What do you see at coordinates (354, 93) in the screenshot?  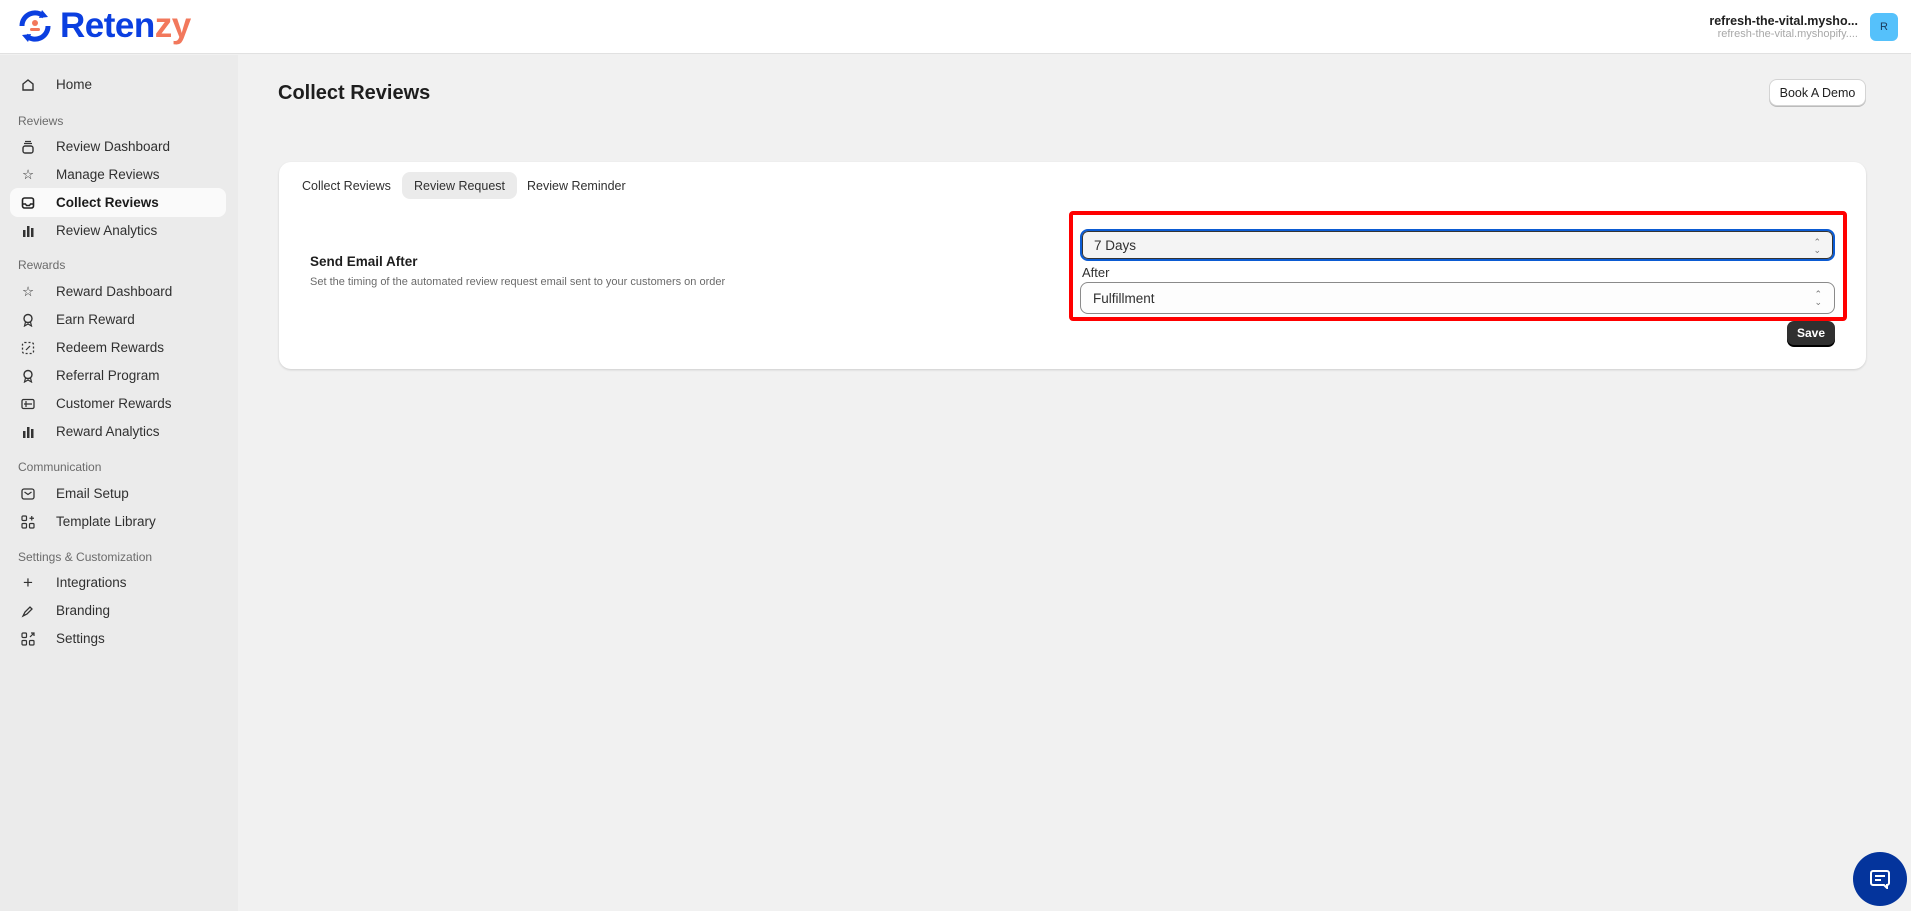 I see `page-title: Collect Reviews` at bounding box center [354, 93].